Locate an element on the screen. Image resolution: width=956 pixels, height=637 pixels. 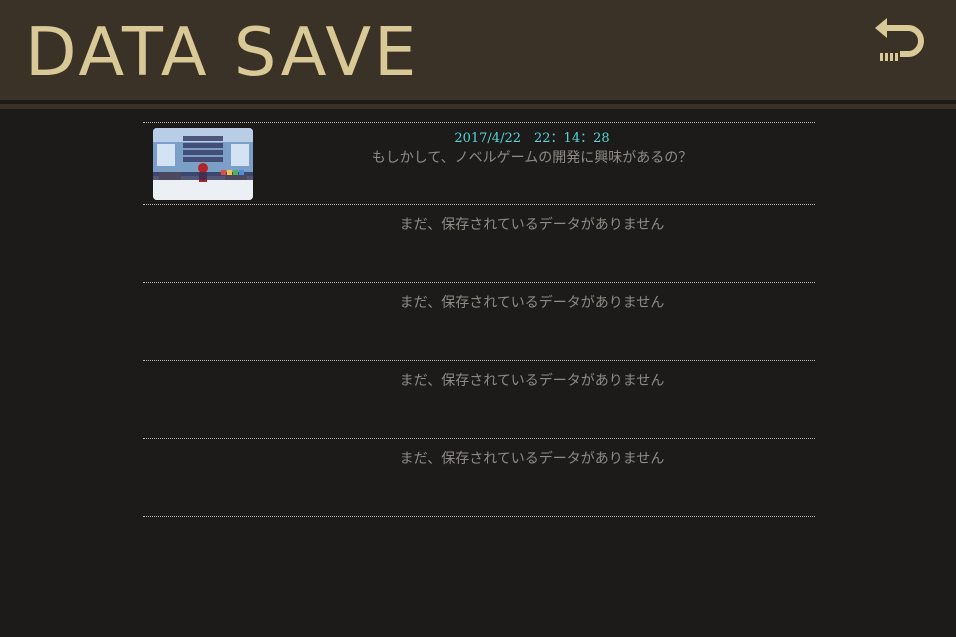
save-slot-text: もしかして、ノベルゲームの開発に興味があるの？ is located at coordinates (532, 158).